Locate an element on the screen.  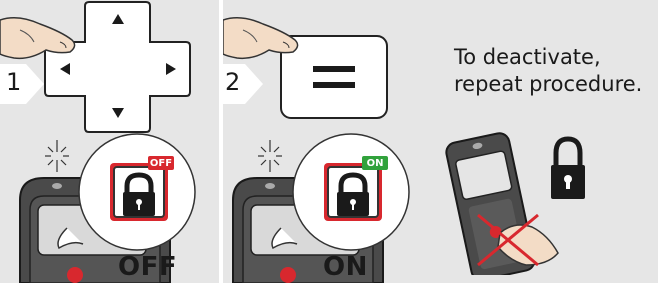
state-label-on: ON is located at coordinates (345, 267).